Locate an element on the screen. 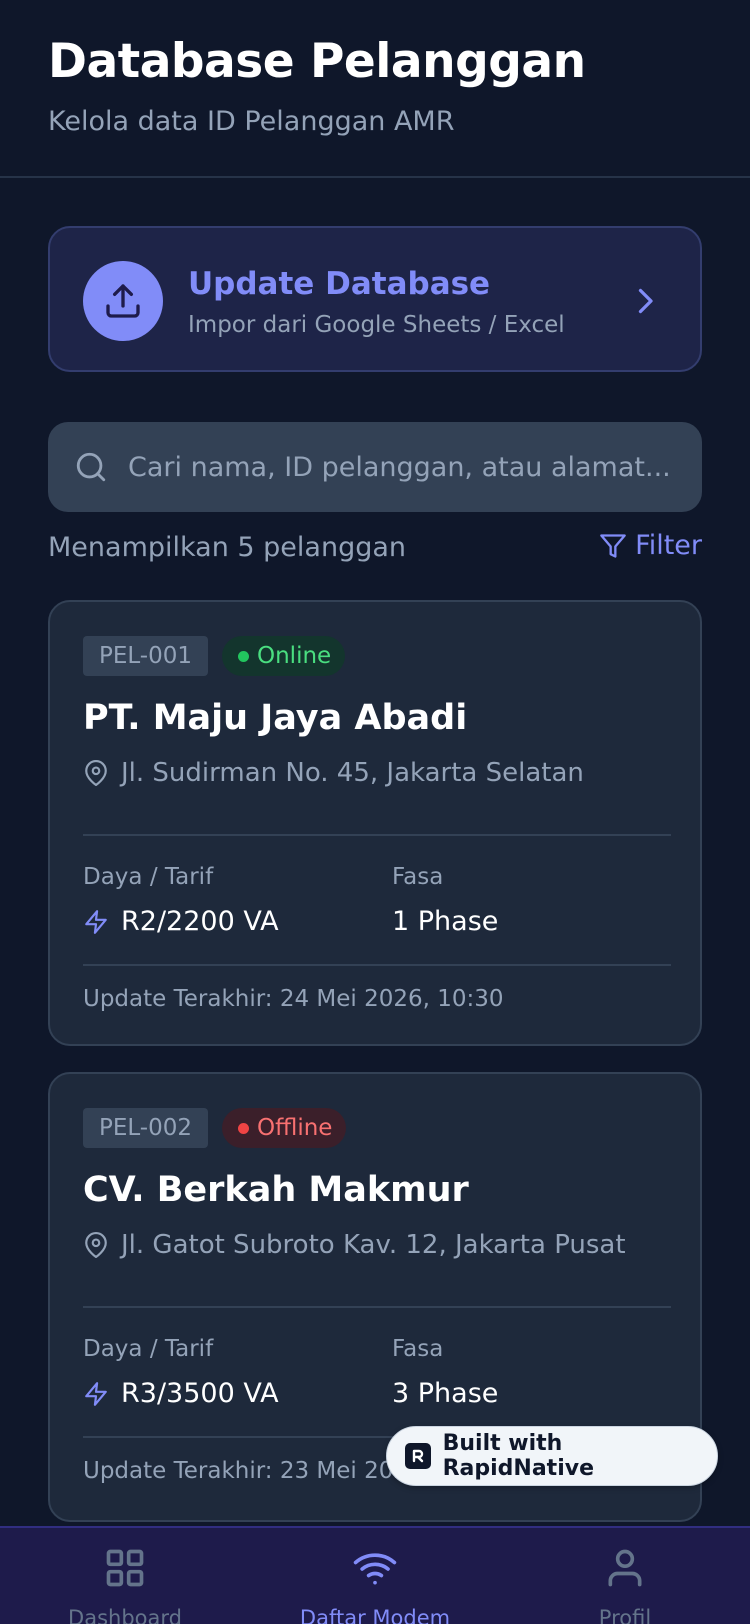 This screenshot has height=1624, width=750. badge-text: Built with RapidNative is located at coordinates (518, 1456).